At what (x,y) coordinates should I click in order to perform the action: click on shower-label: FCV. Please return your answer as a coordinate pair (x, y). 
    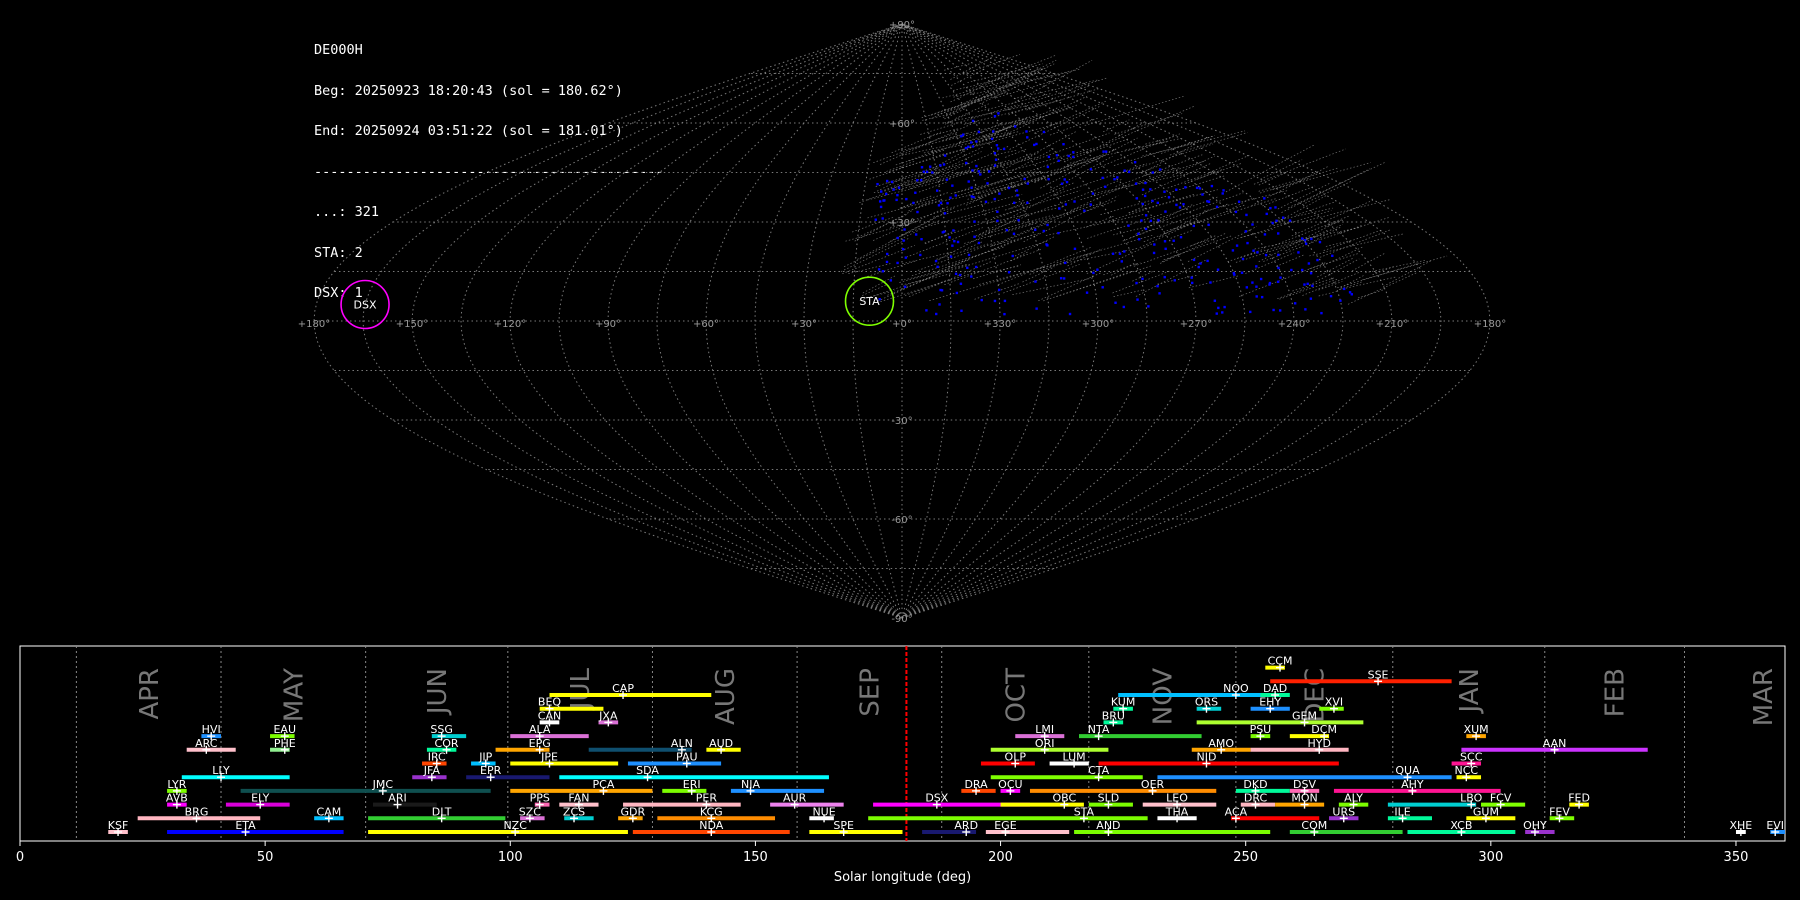
    Looking at the image, I should click on (1501, 798).